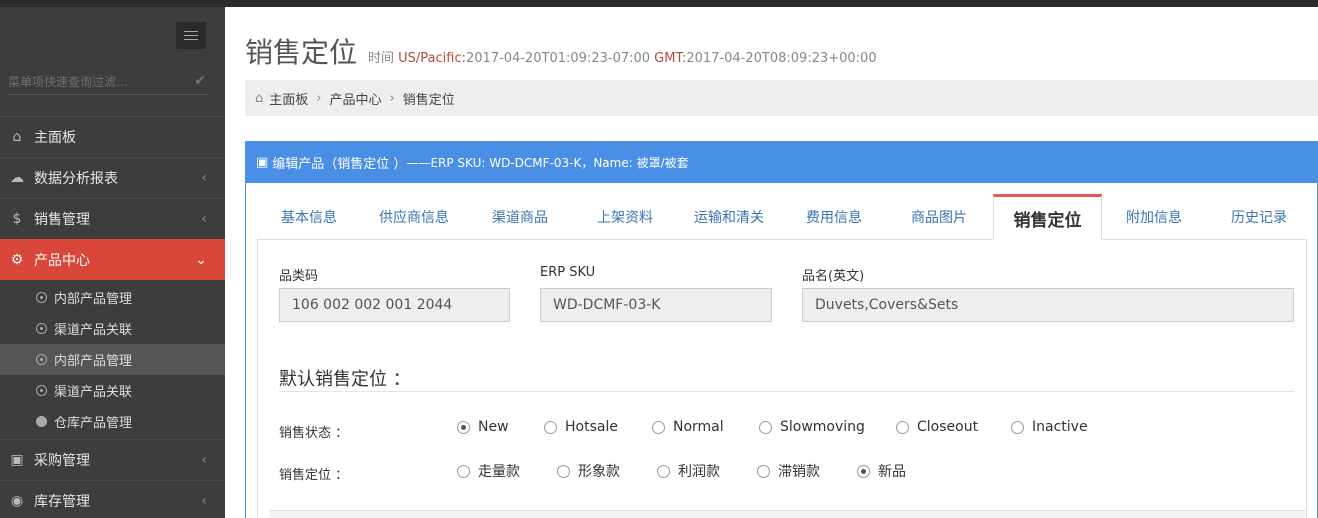  What do you see at coordinates (892, 472) in the screenshot?
I see `radio-label: 新品` at bounding box center [892, 472].